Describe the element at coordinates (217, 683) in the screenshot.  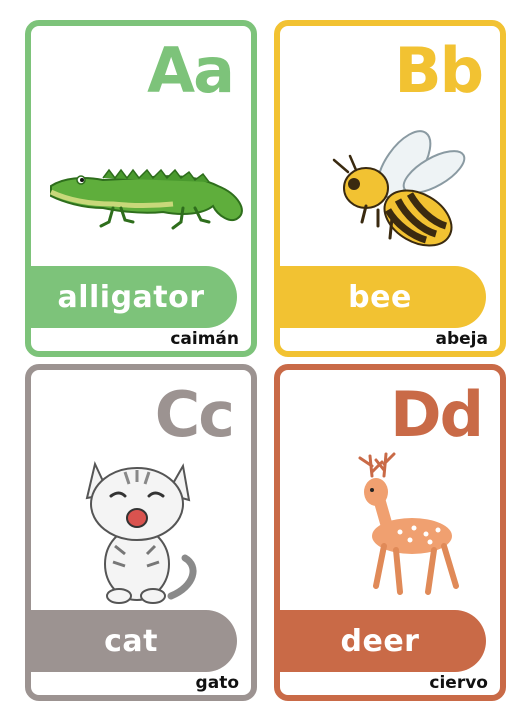
I see `spanish-word: gato` at that location.